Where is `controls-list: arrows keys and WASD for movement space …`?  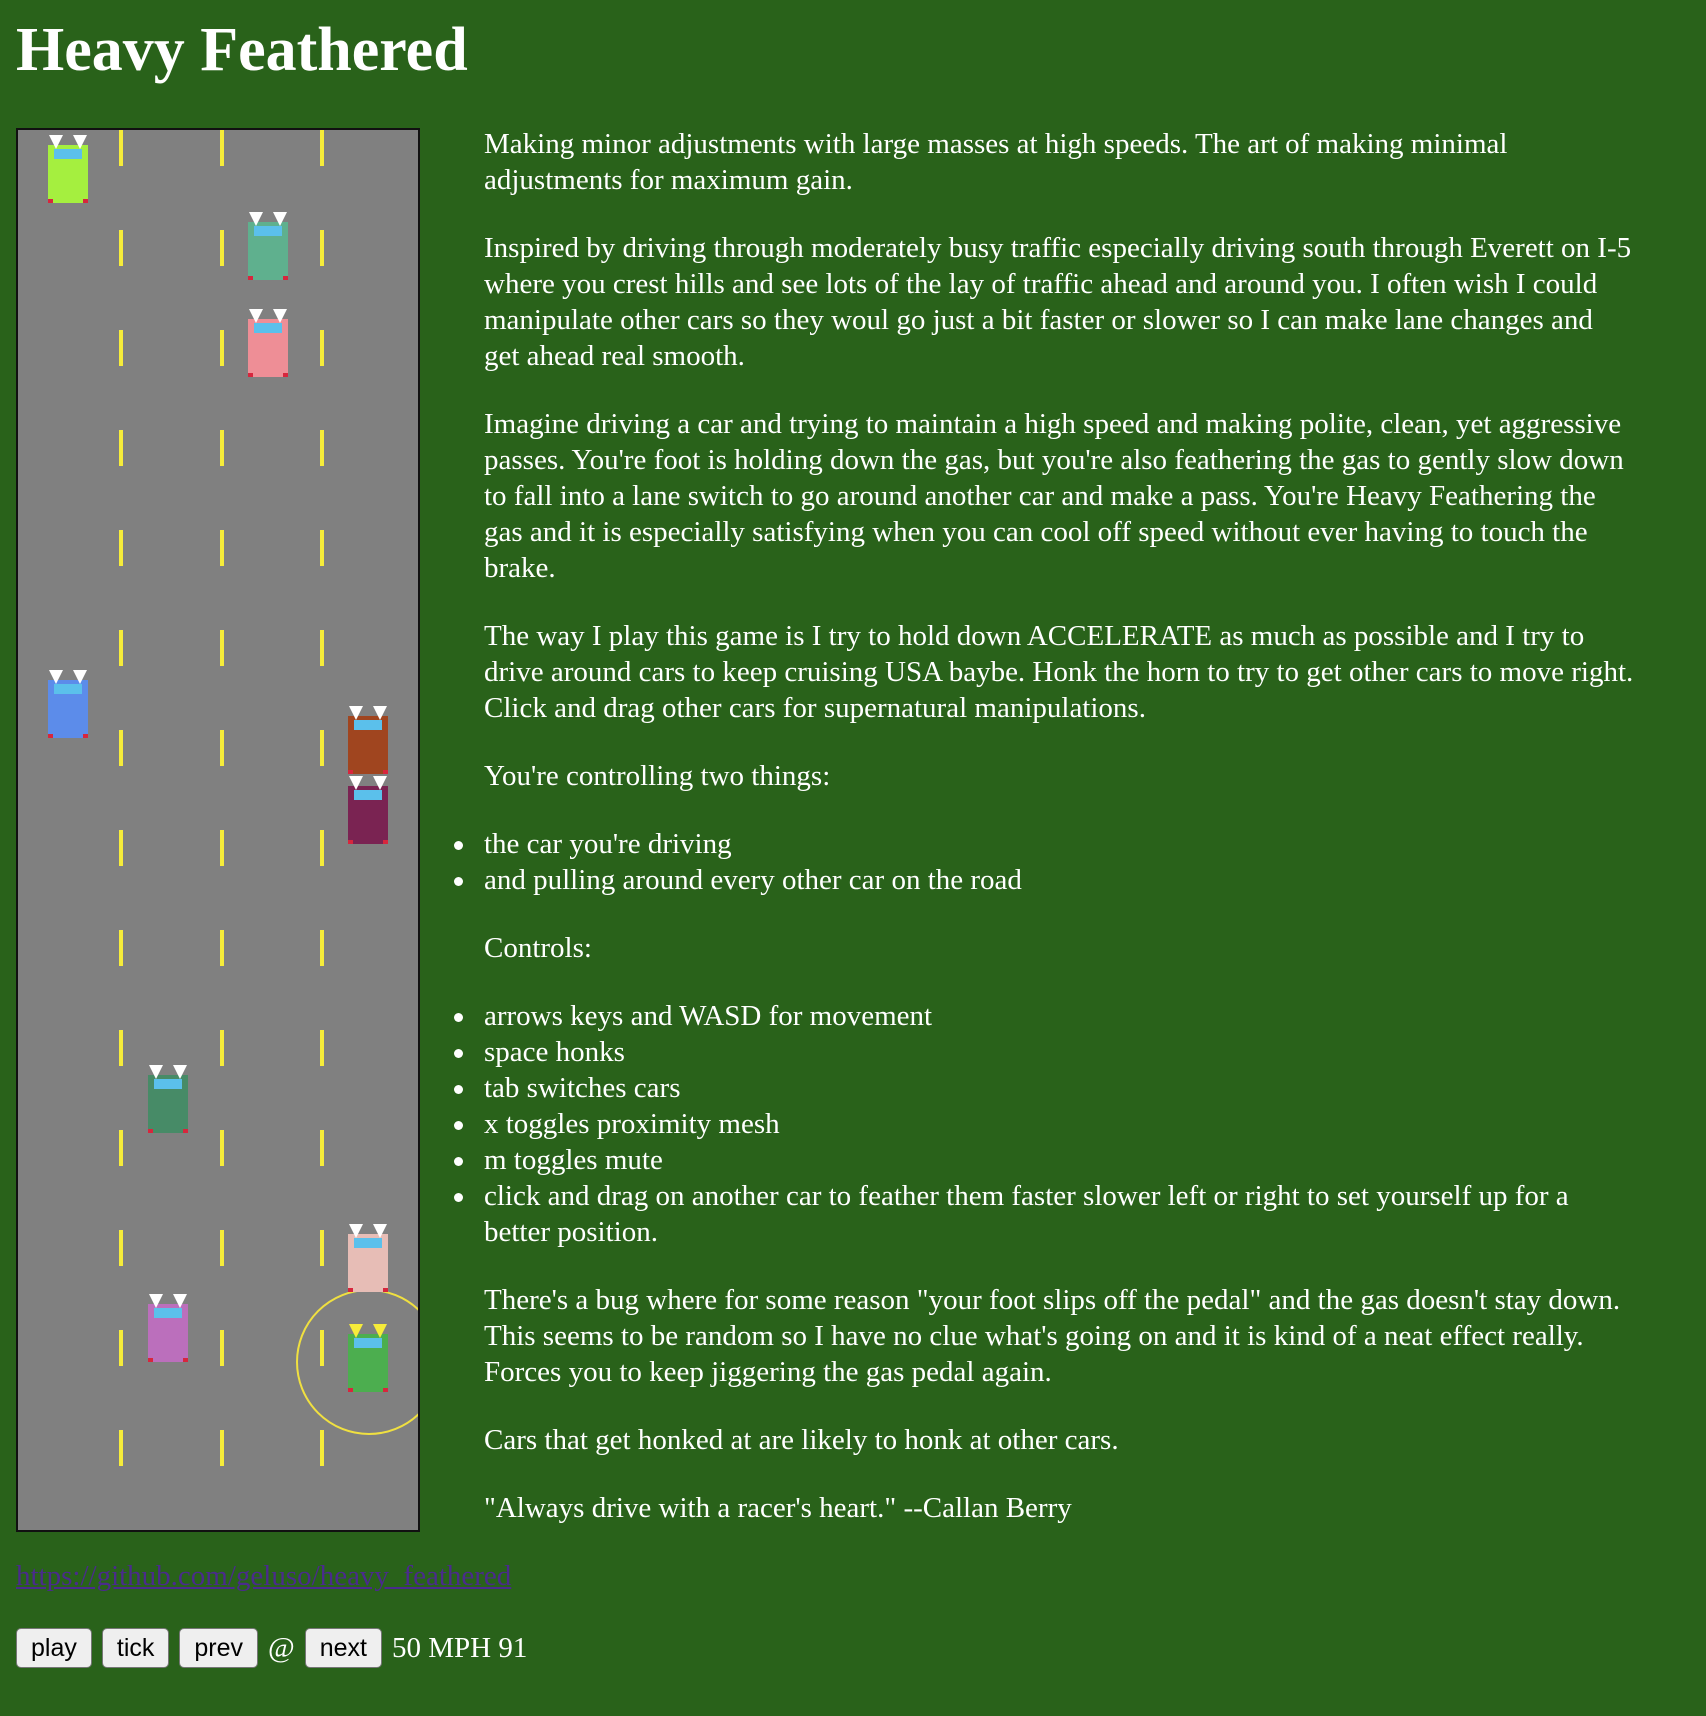
controls-list: arrows keys and WASD for movement space … is located at coordinates (1044, 1124).